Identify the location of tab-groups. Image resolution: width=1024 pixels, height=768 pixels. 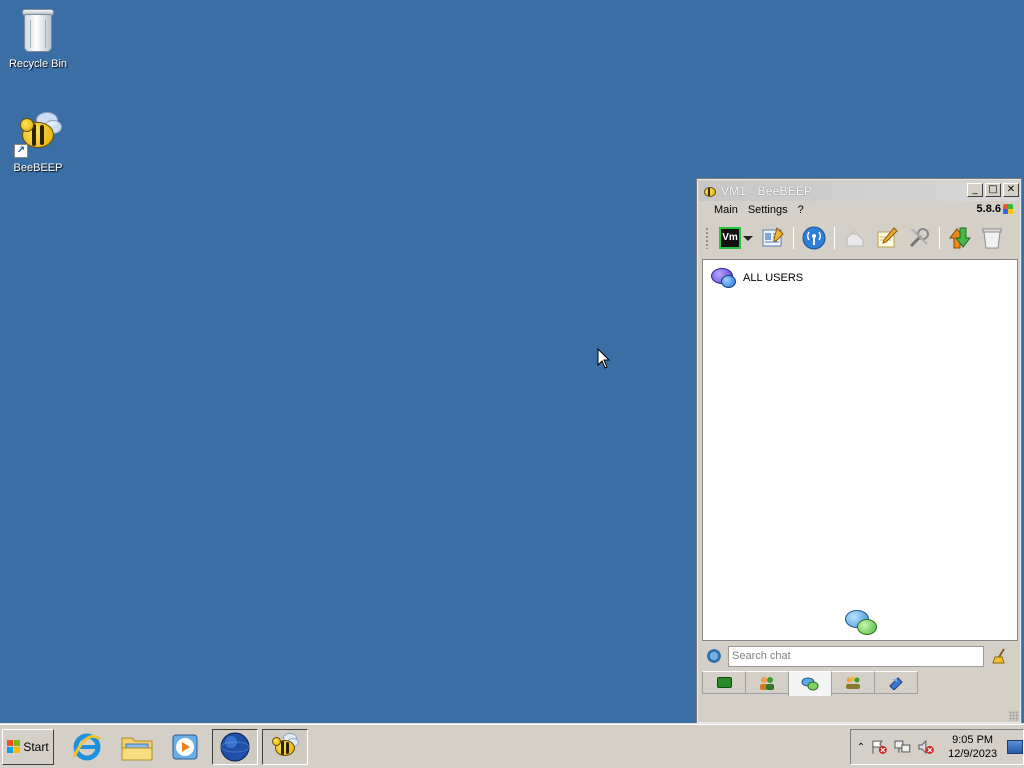
(853, 682).